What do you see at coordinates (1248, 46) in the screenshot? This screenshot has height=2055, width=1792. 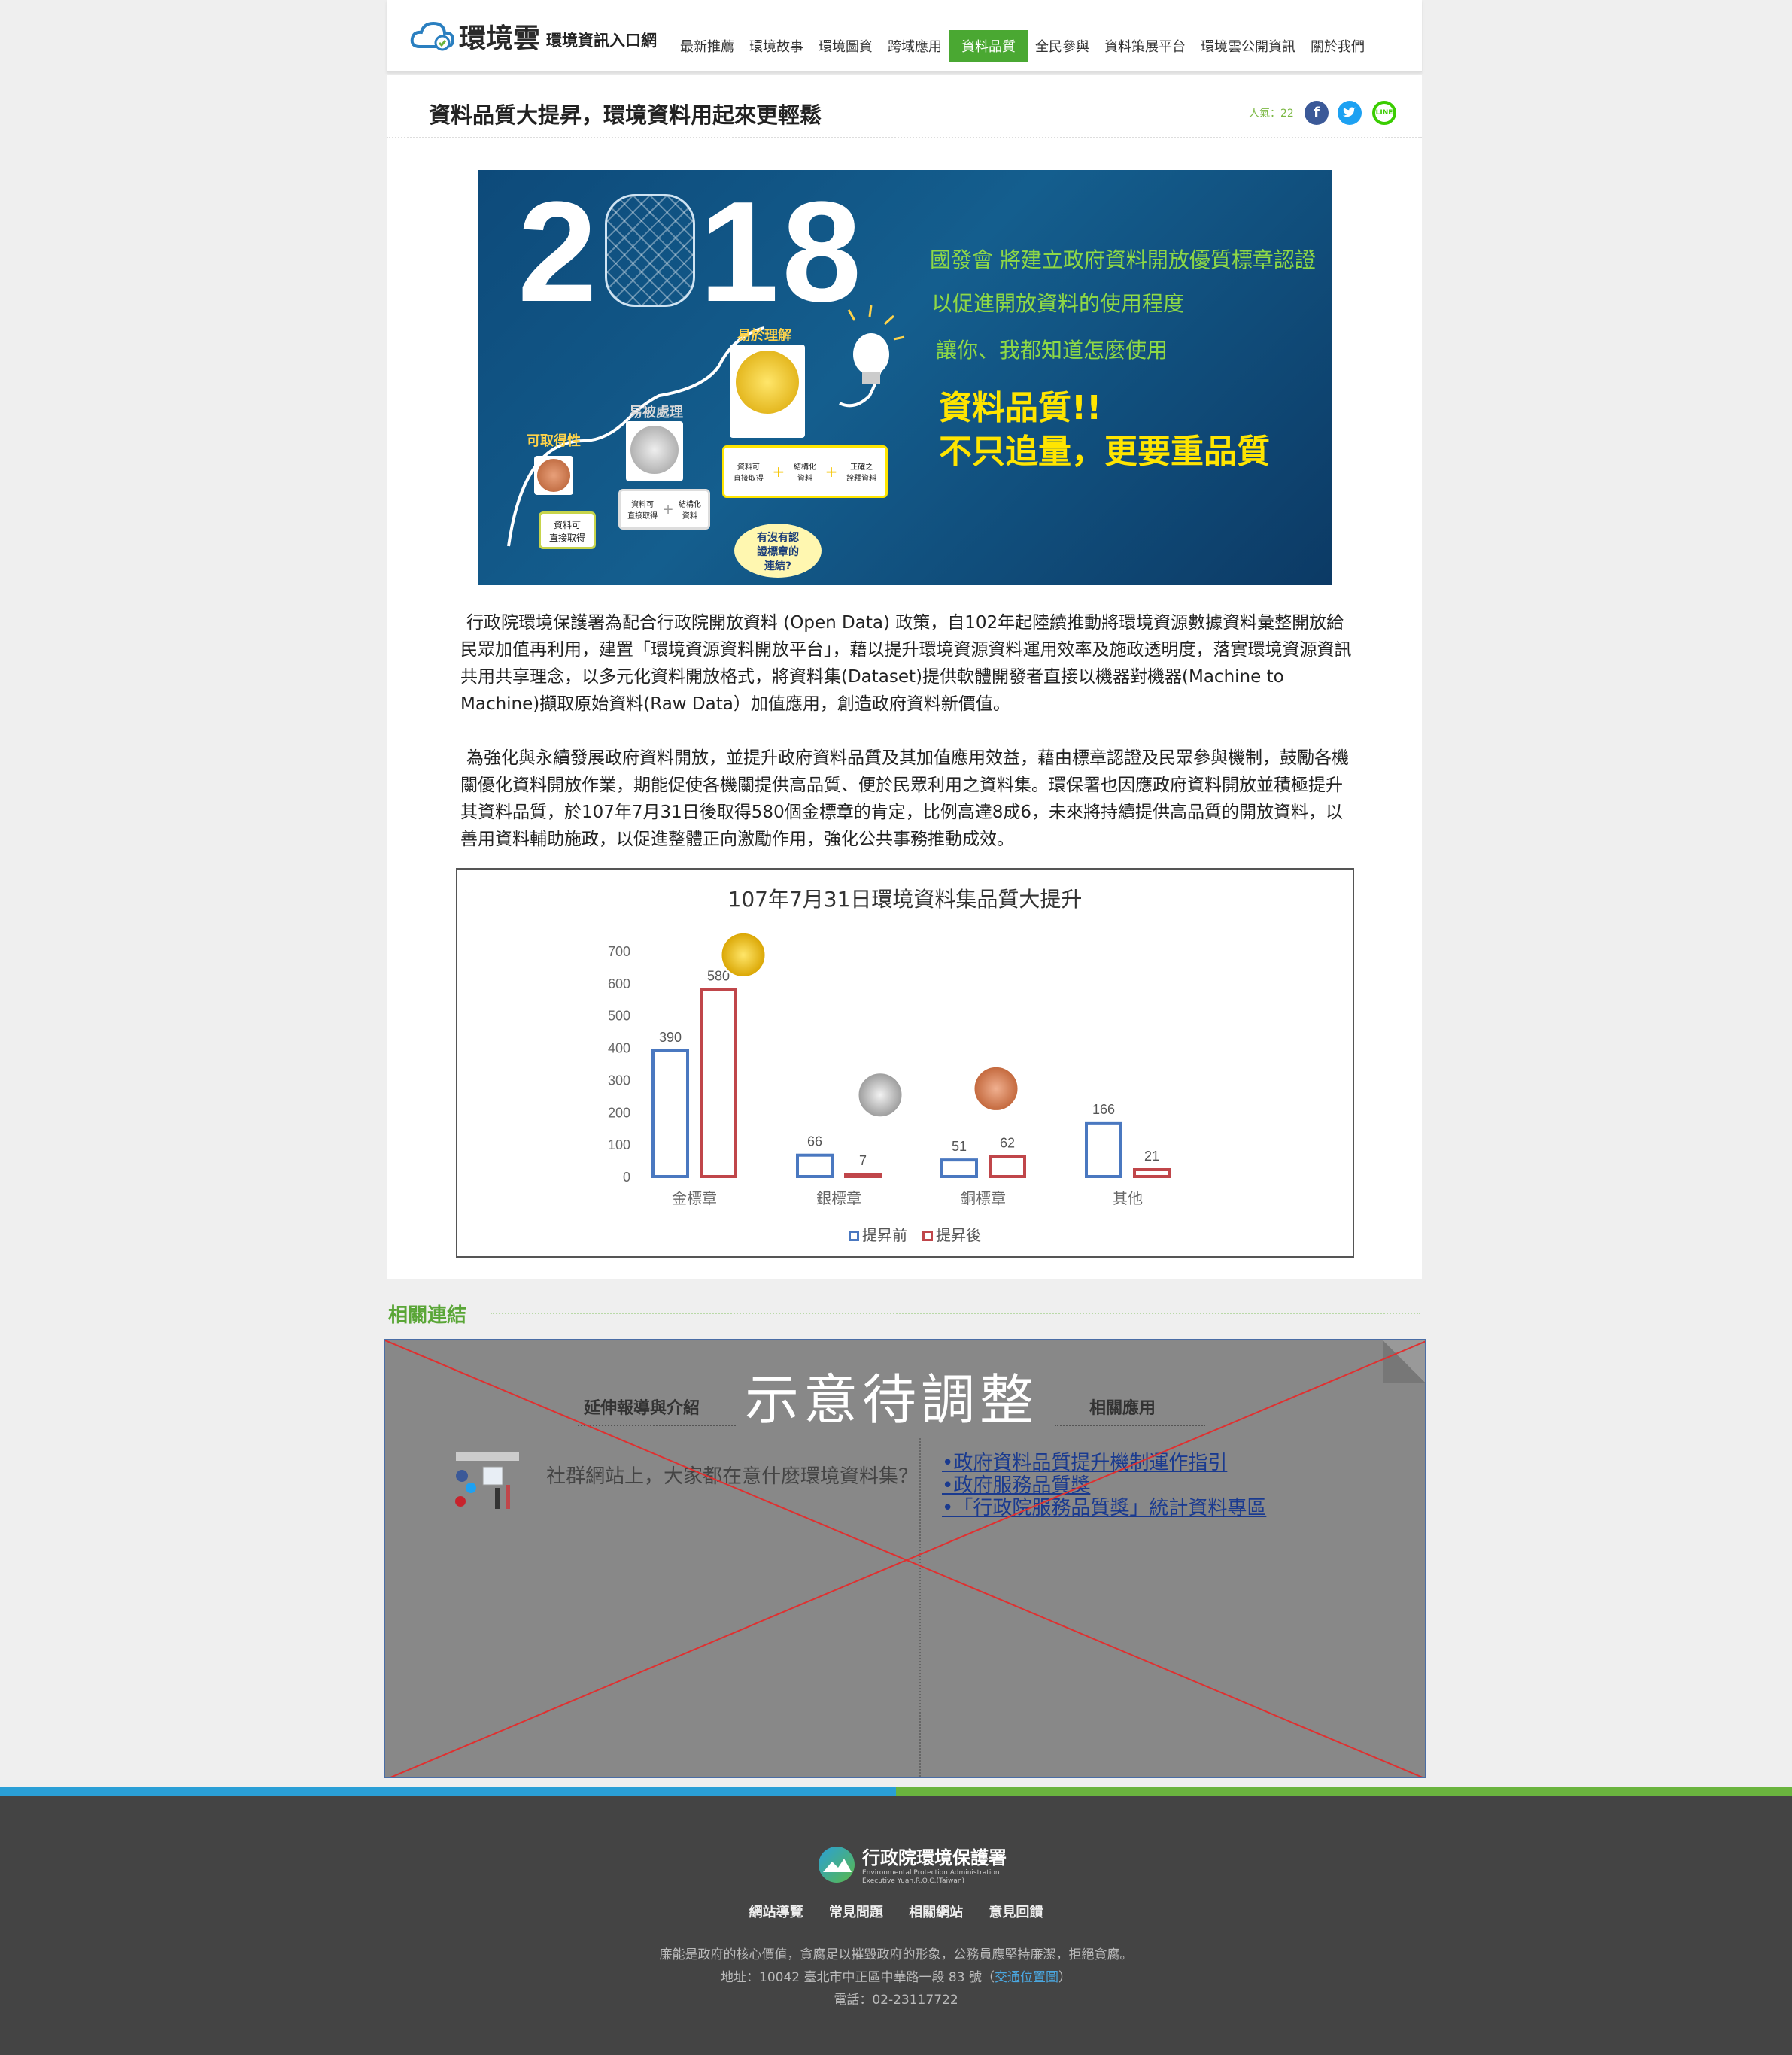 I see `nav-public-info: 環境雲公開資訊` at bounding box center [1248, 46].